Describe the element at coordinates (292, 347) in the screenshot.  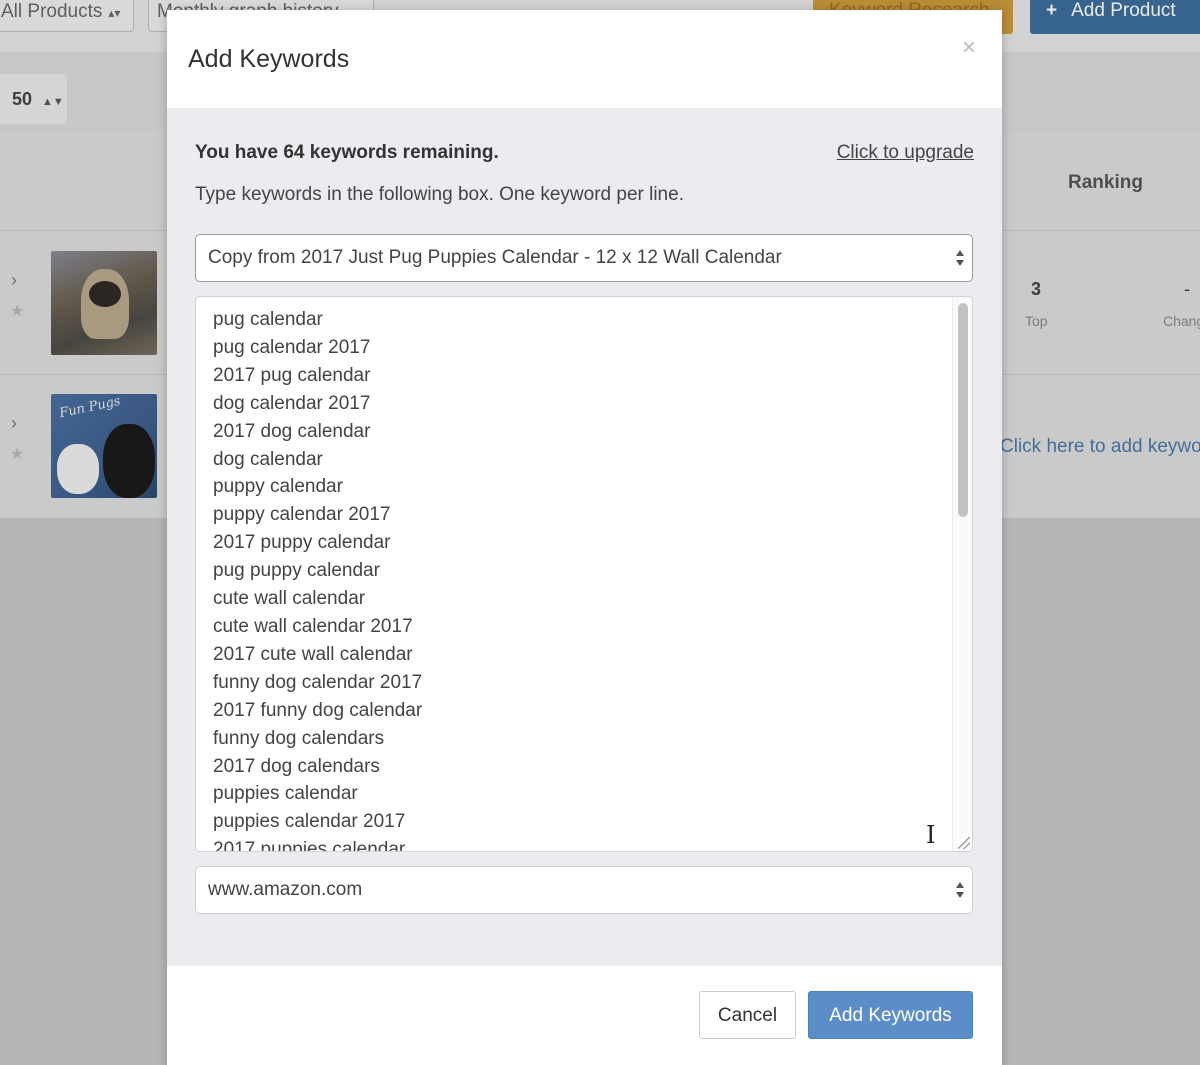
I see `keyword-line: pug calendar 2017` at that location.